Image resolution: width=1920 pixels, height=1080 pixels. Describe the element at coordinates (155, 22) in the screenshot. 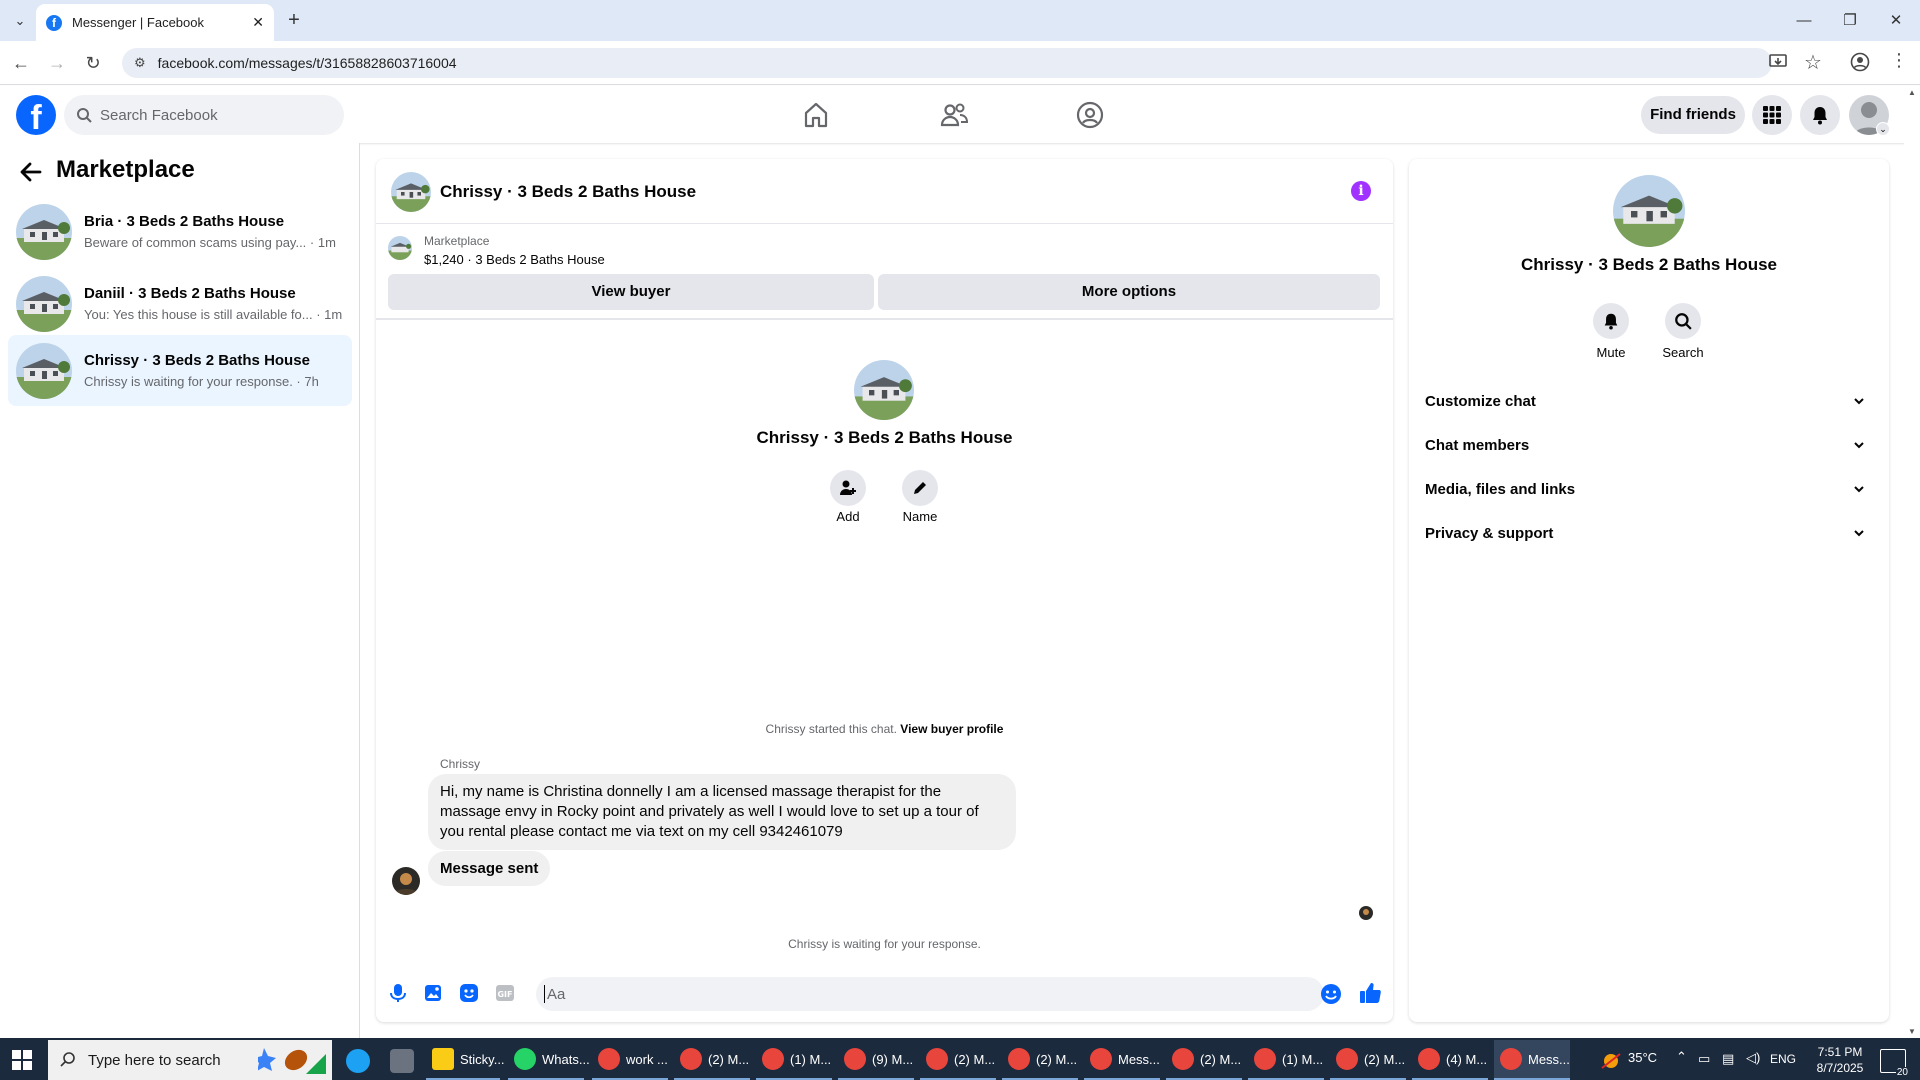

I see `browser-tab: f Messenger | Facebook ✕` at that location.